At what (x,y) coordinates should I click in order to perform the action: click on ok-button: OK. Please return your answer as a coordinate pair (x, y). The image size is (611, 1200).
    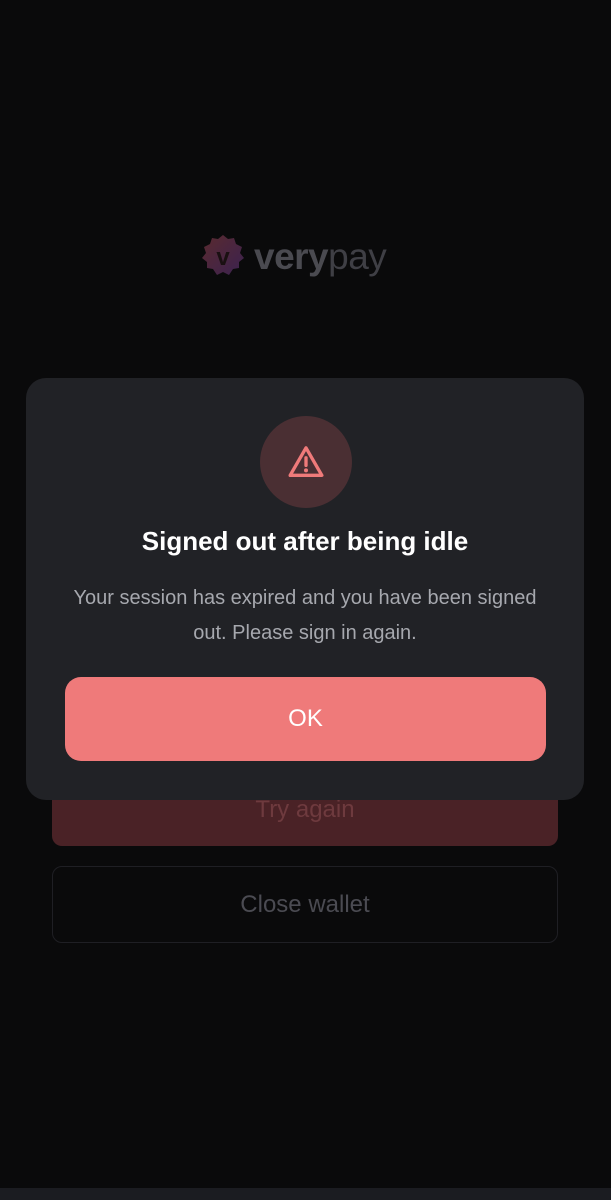
    Looking at the image, I should click on (305, 719).